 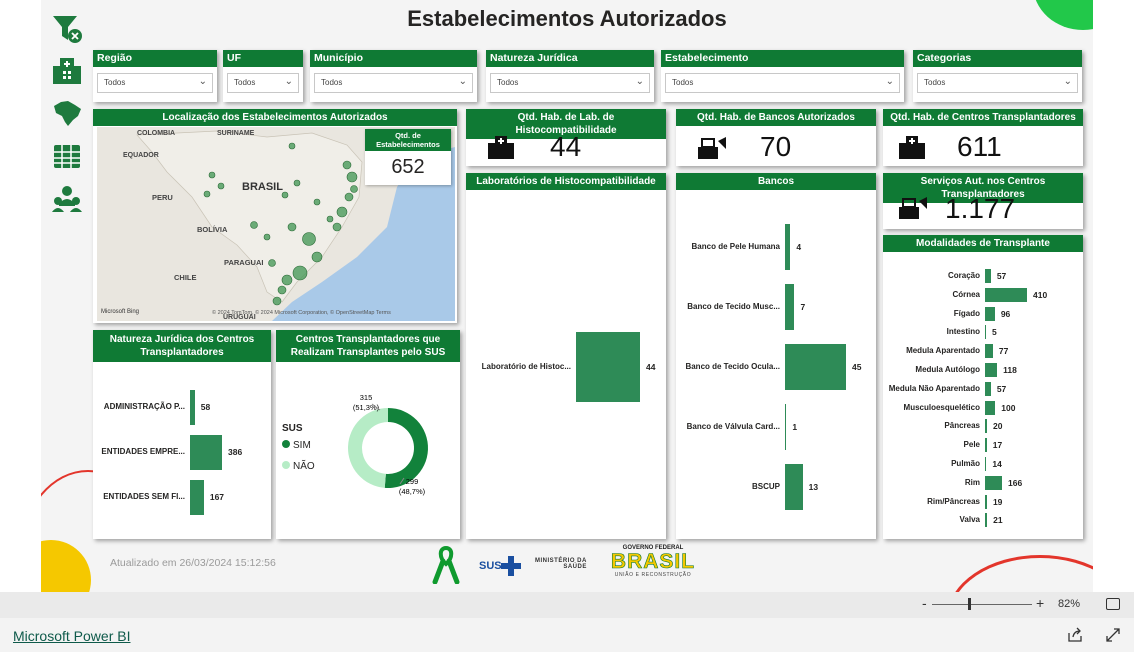 I want to click on category-label: Pâncreas, so click(x=962, y=426).